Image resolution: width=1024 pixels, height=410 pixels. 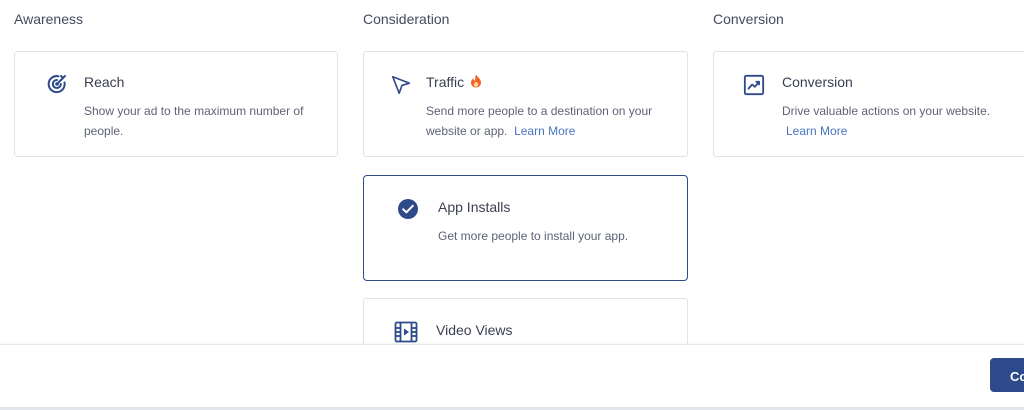 What do you see at coordinates (748, 19) in the screenshot?
I see `conversion-column-title: Conversion` at bounding box center [748, 19].